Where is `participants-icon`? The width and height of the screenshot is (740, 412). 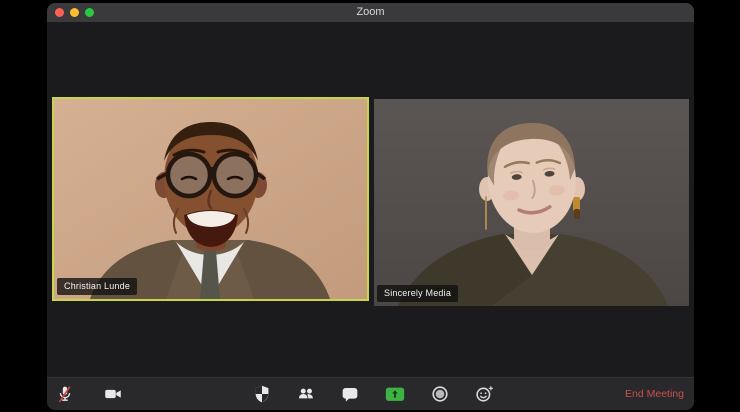 participants-icon is located at coordinates (305, 393).